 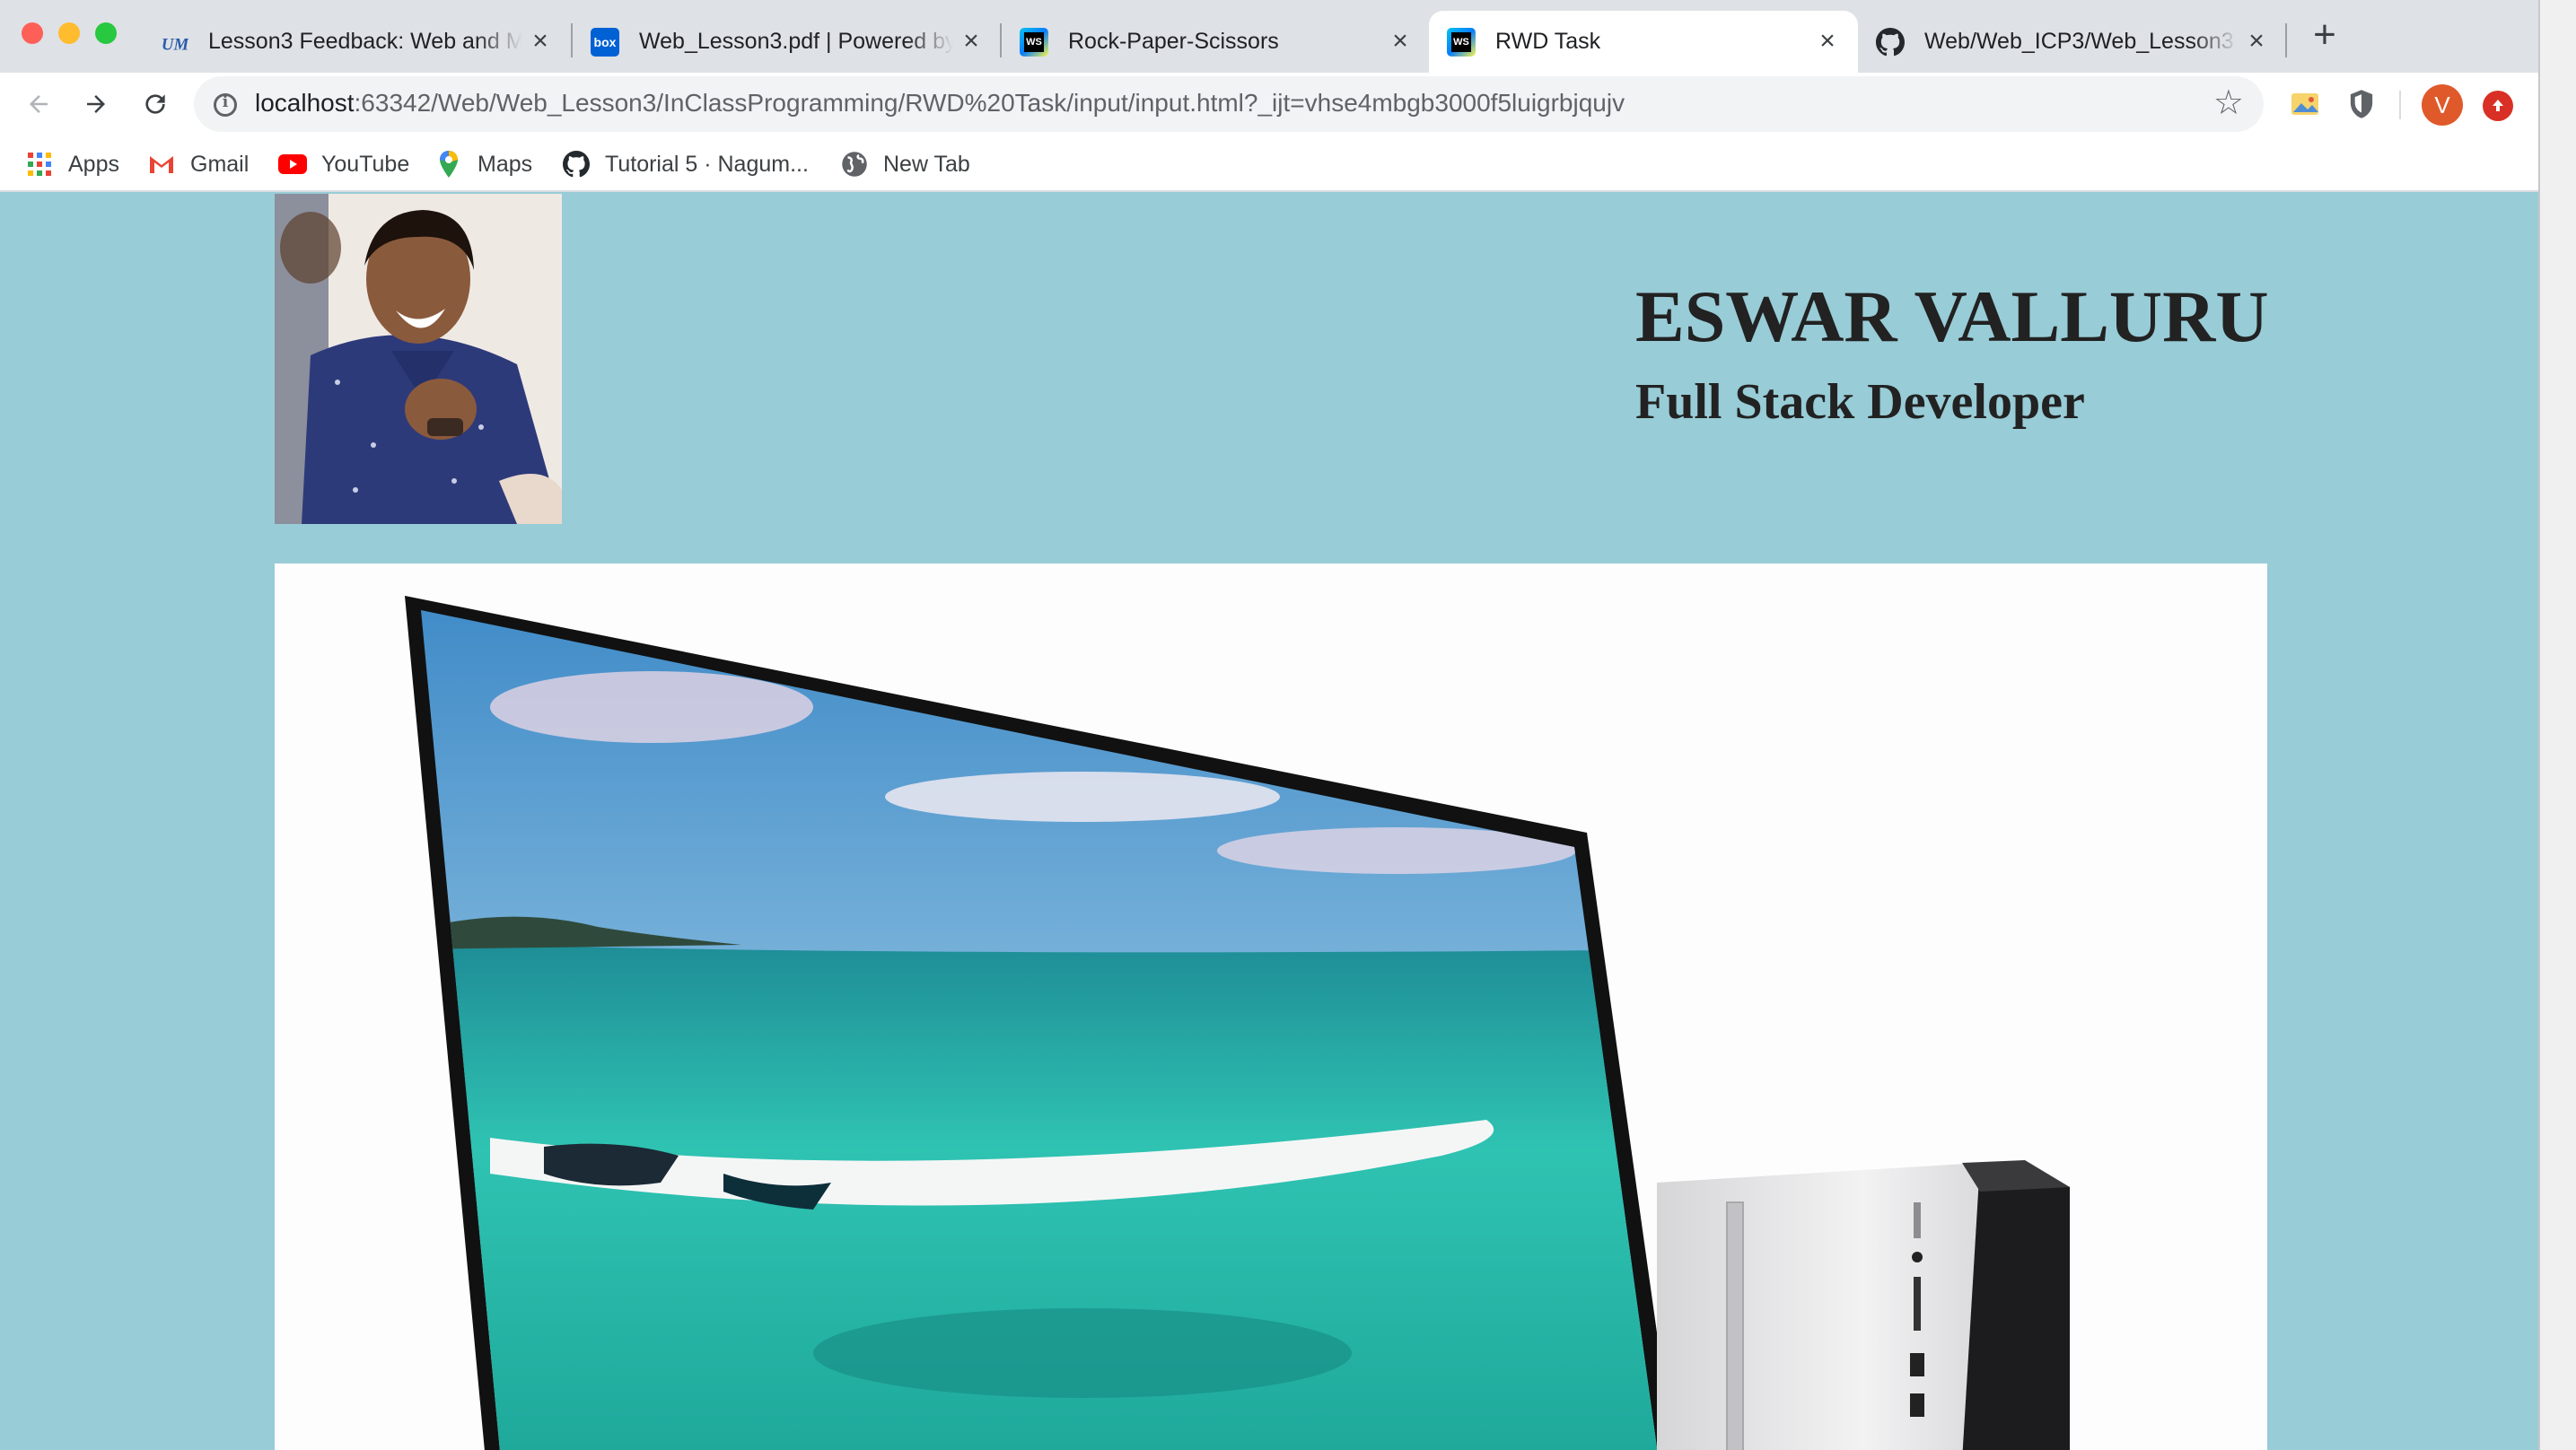 I want to click on tab-separator, so click(x=2286, y=40).